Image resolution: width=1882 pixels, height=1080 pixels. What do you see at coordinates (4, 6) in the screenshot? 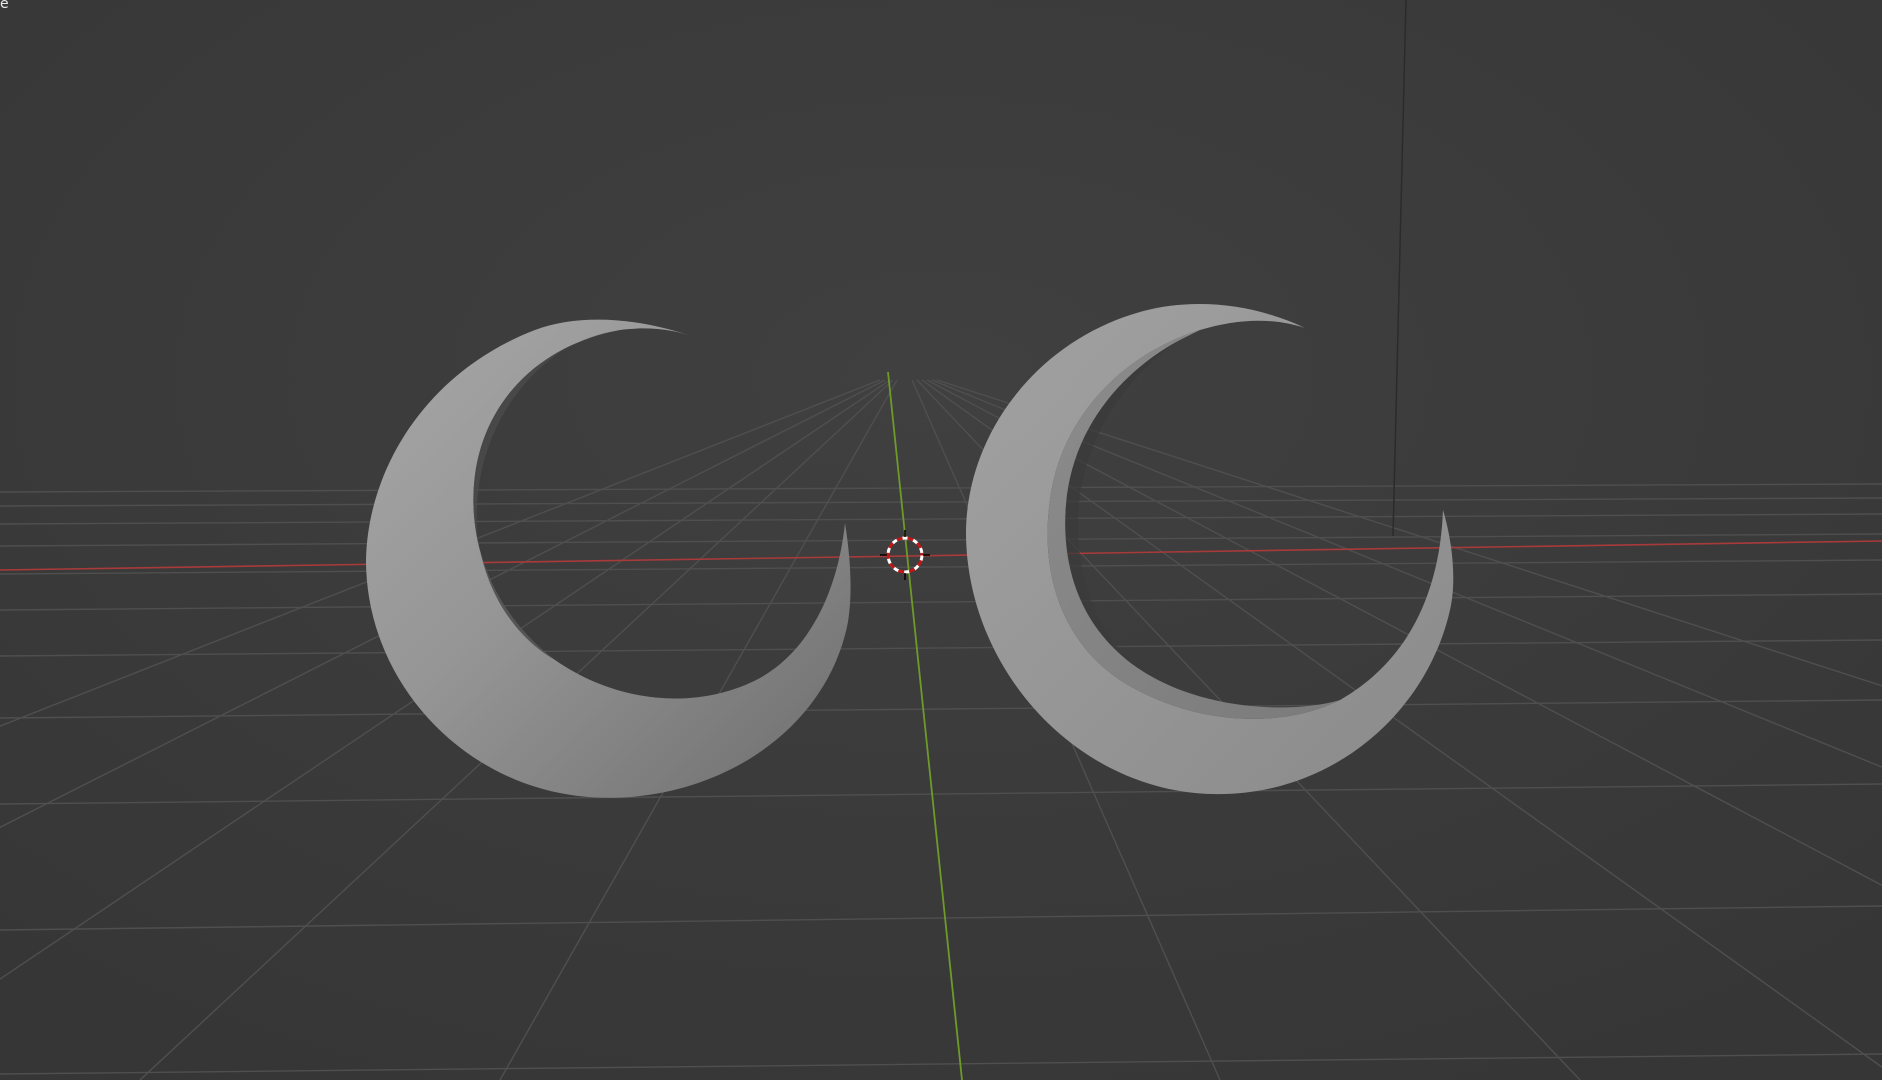
I see `viewport-corner-label: e` at bounding box center [4, 6].